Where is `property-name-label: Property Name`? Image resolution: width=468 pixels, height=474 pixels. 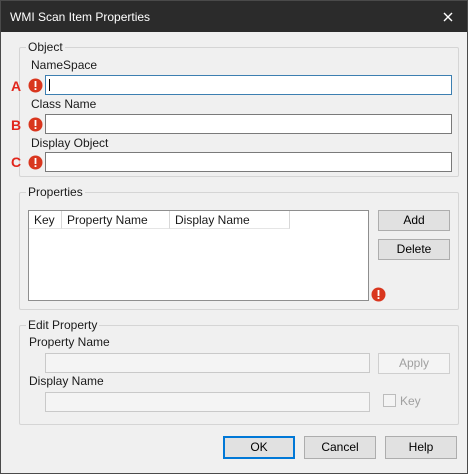 property-name-label: Property Name is located at coordinates (69, 342).